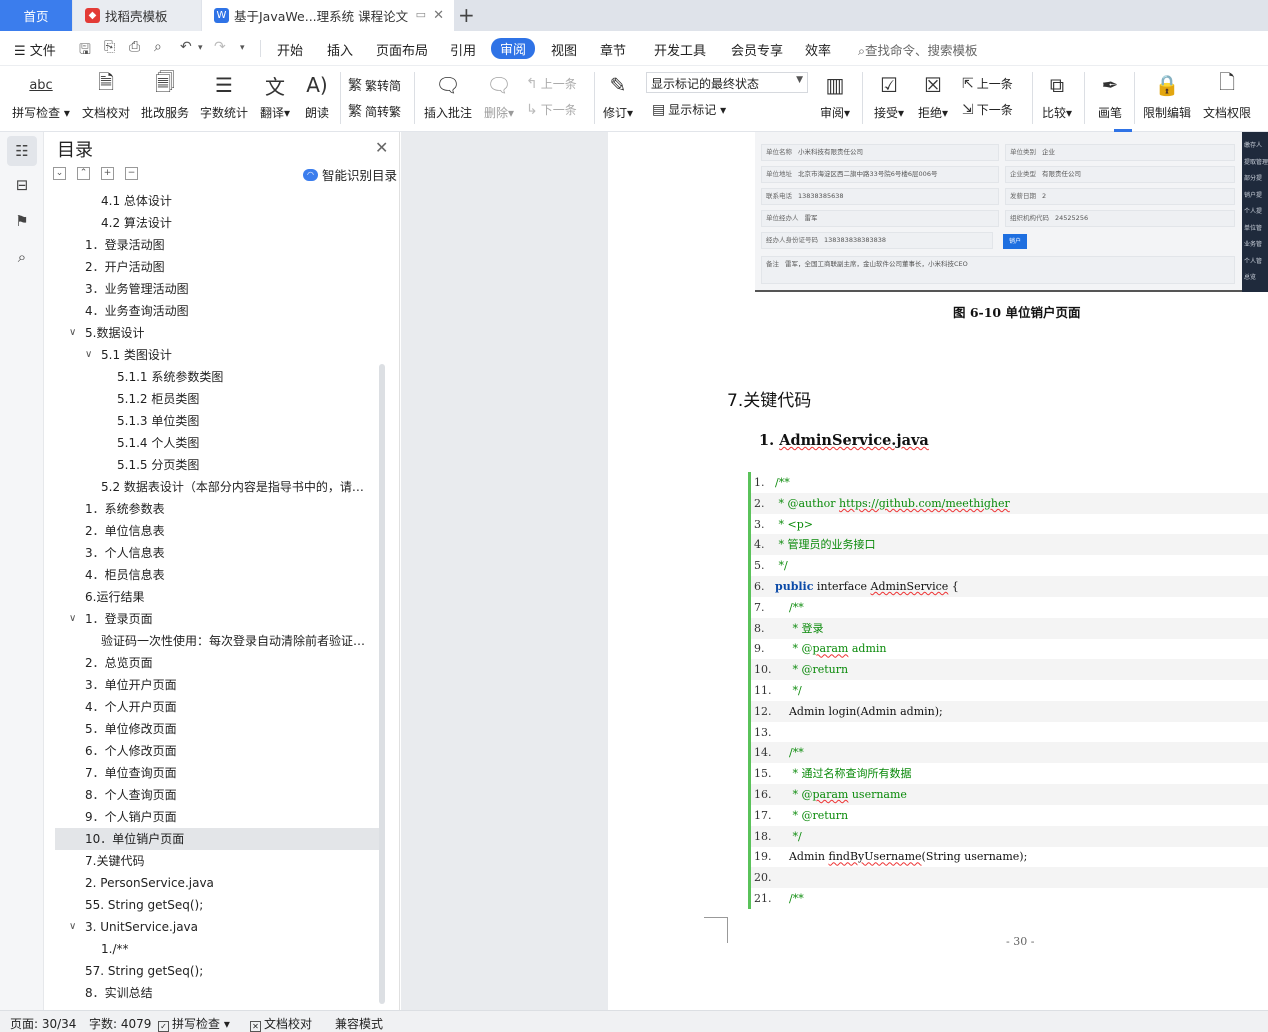 The width and height of the screenshot is (1268, 1032). What do you see at coordinates (680, 49) in the screenshot?
I see `menu-item-developer: 开发工具` at bounding box center [680, 49].